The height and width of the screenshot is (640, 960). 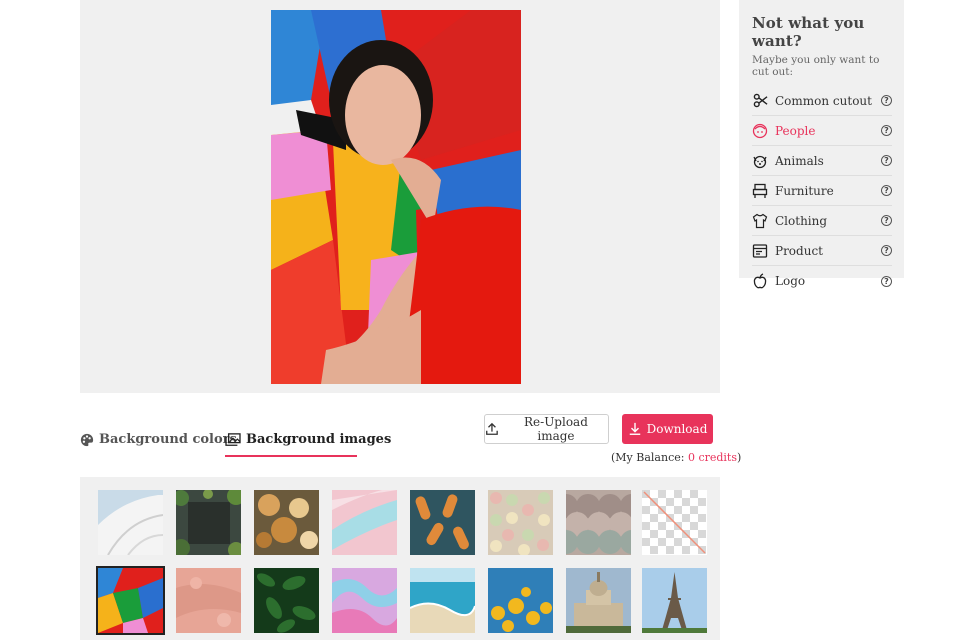 I want to click on thumb-marble-swirl, so click(x=364, y=600).